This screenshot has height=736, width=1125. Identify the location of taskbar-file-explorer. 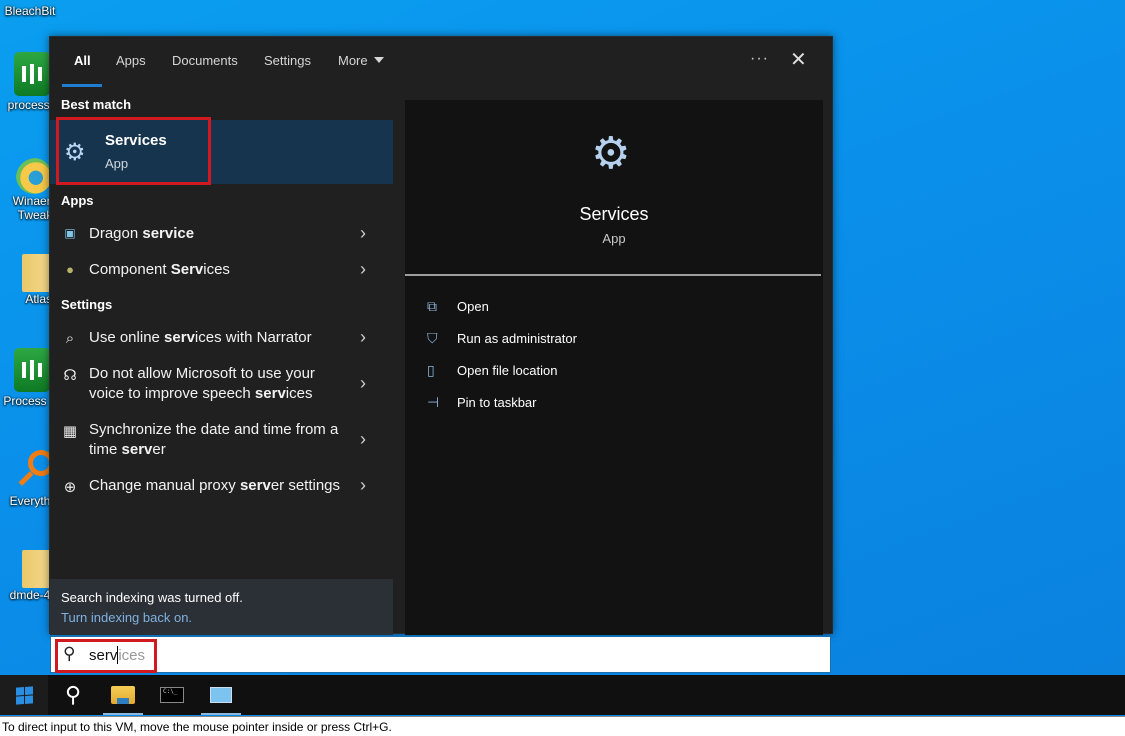
(123, 695).